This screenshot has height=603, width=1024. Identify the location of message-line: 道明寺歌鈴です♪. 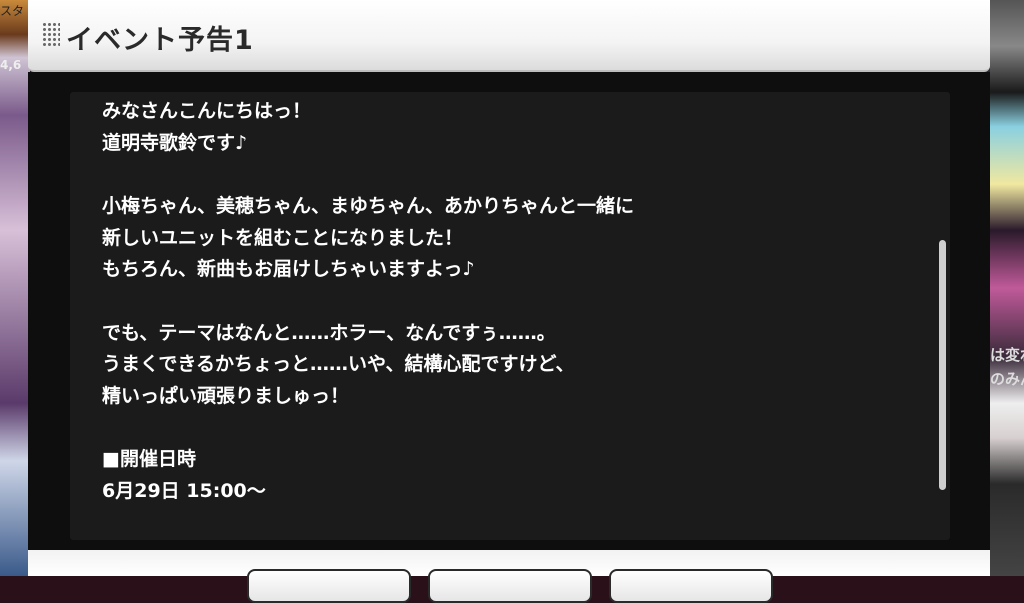
(175, 142).